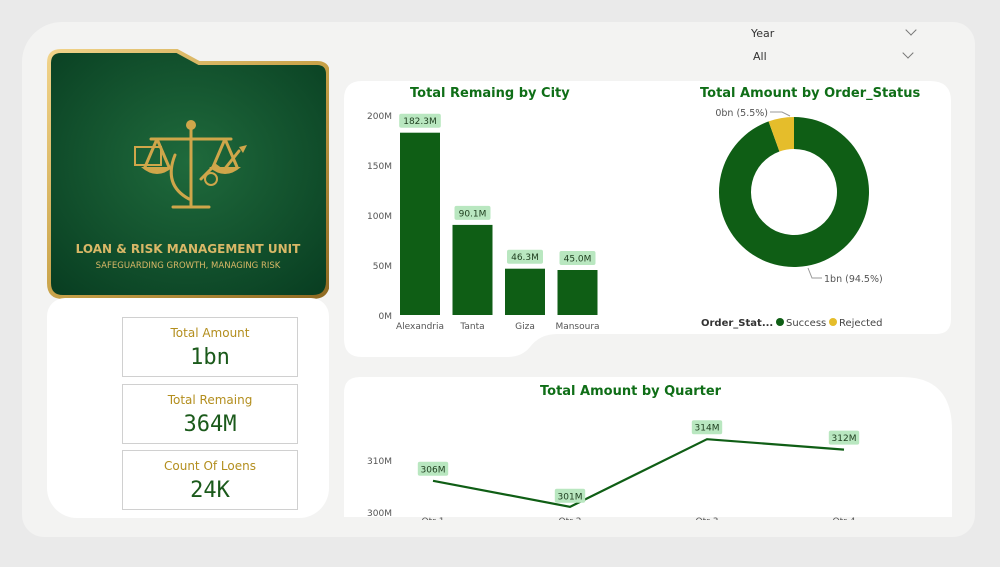 The width and height of the screenshot is (1000, 567). Describe the element at coordinates (386, 317) in the screenshot. I see `y-tick-label: 0M` at that location.